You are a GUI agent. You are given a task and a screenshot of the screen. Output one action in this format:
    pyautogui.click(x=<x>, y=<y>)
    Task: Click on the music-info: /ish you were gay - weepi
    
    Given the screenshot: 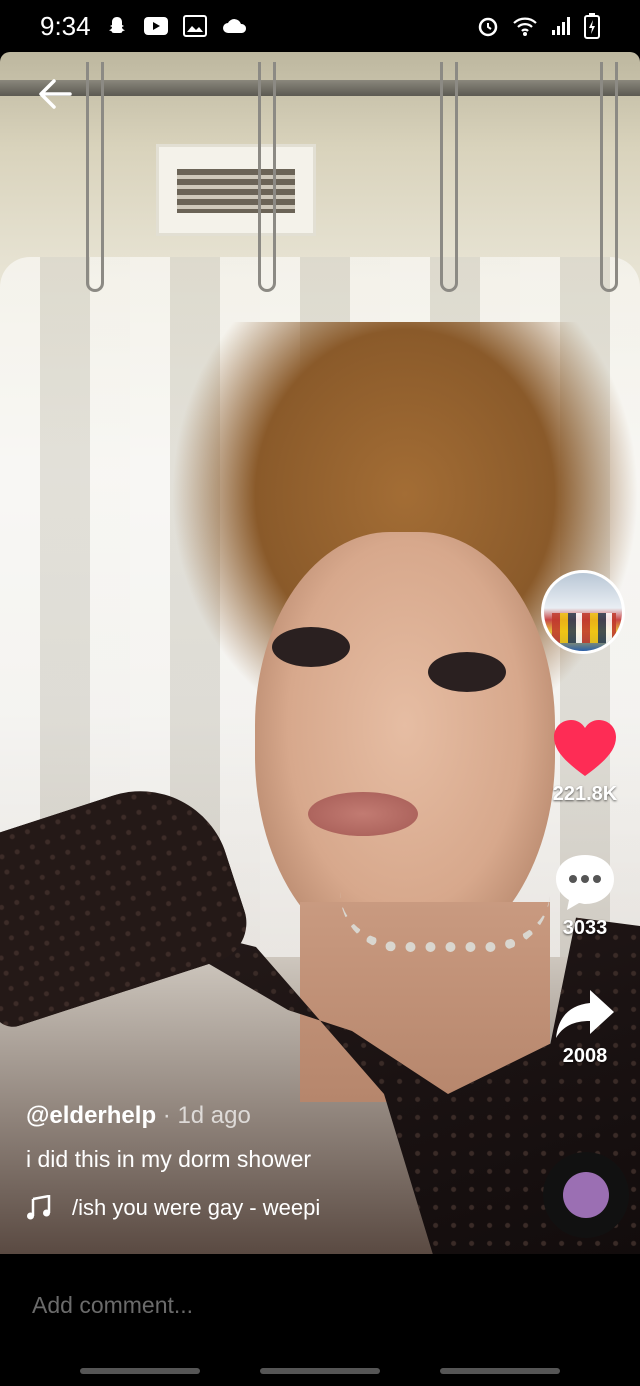 What is the action you would take?
    pyautogui.click(x=179, y=1208)
    